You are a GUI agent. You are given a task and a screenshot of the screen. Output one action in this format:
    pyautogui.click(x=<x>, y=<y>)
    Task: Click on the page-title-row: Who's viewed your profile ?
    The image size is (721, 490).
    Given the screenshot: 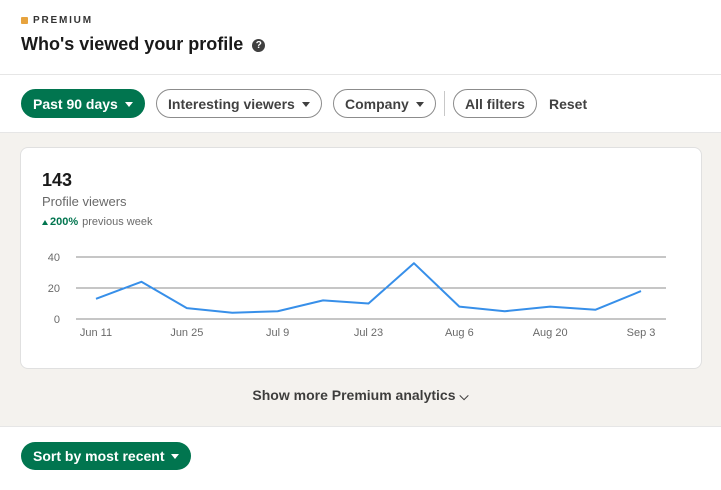 What is the action you would take?
    pyautogui.click(x=143, y=44)
    